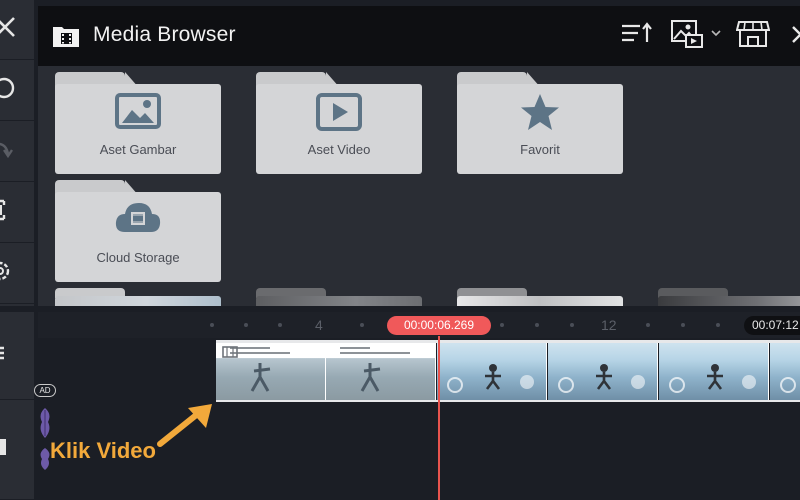  Describe the element at coordinates (439, 325) in the screenshot. I see `playhead-time-badge: 00:00:06.269` at that location.